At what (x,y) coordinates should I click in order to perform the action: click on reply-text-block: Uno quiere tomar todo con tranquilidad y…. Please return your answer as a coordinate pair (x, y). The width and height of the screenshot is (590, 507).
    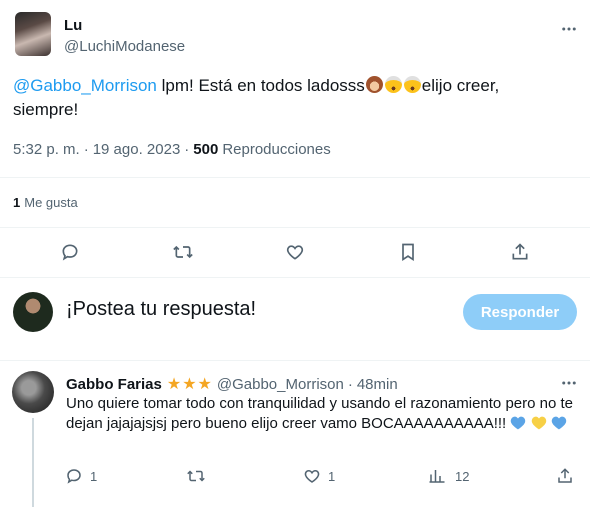
    Looking at the image, I should click on (323, 414).